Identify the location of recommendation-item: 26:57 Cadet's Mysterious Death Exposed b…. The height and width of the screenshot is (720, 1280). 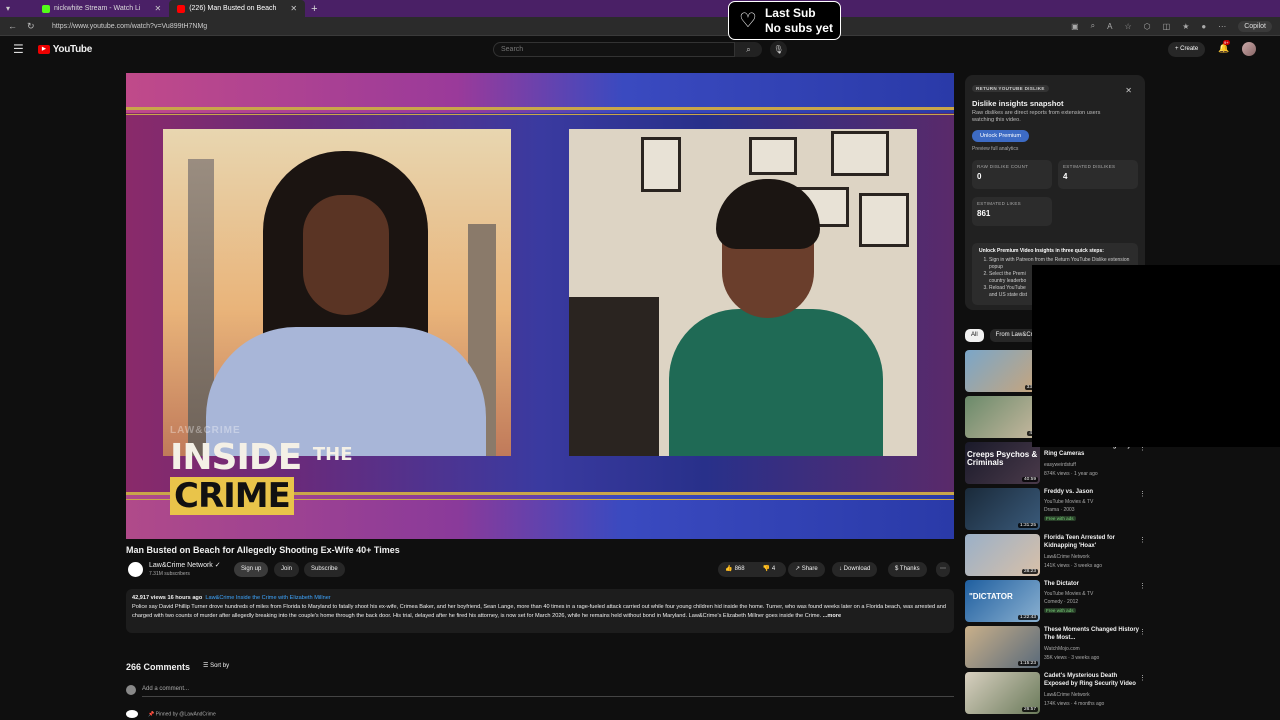
(1060, 693).